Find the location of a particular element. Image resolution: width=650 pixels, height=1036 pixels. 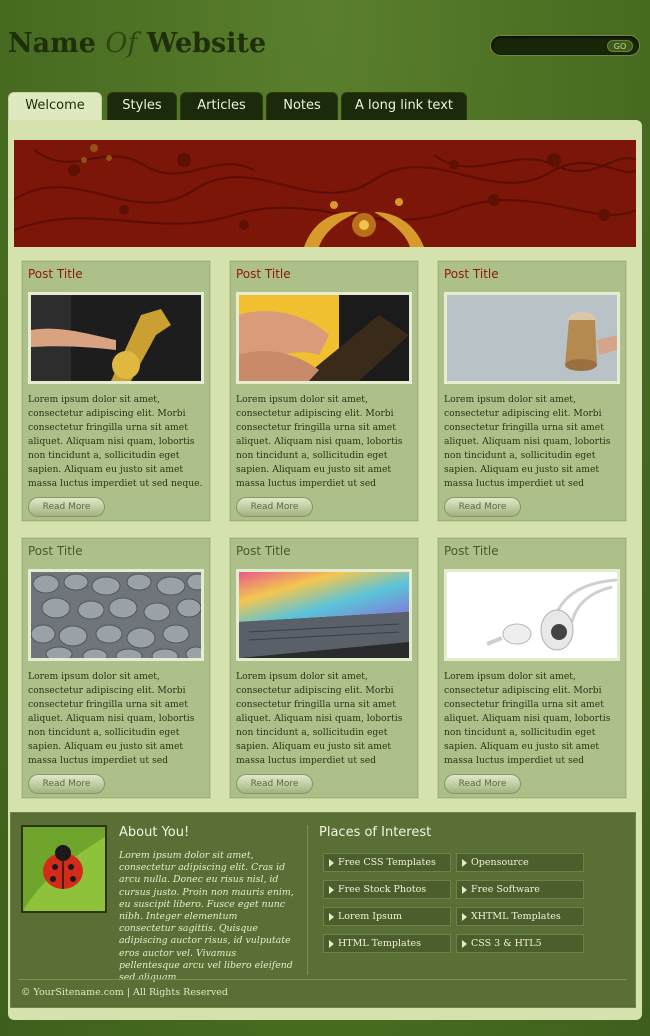

footer-divider is located at coordinates (307, 900).